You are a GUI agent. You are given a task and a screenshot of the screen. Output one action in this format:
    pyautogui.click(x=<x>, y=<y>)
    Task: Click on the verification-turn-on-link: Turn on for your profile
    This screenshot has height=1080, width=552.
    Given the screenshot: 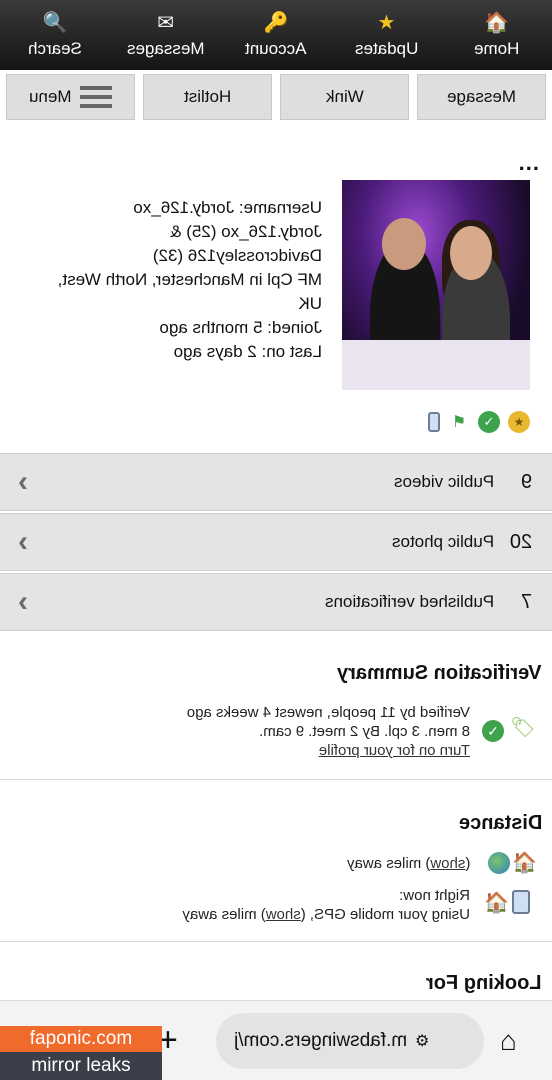 What is the action you would take?
    pyautogui.click(x=320, y=750)
    